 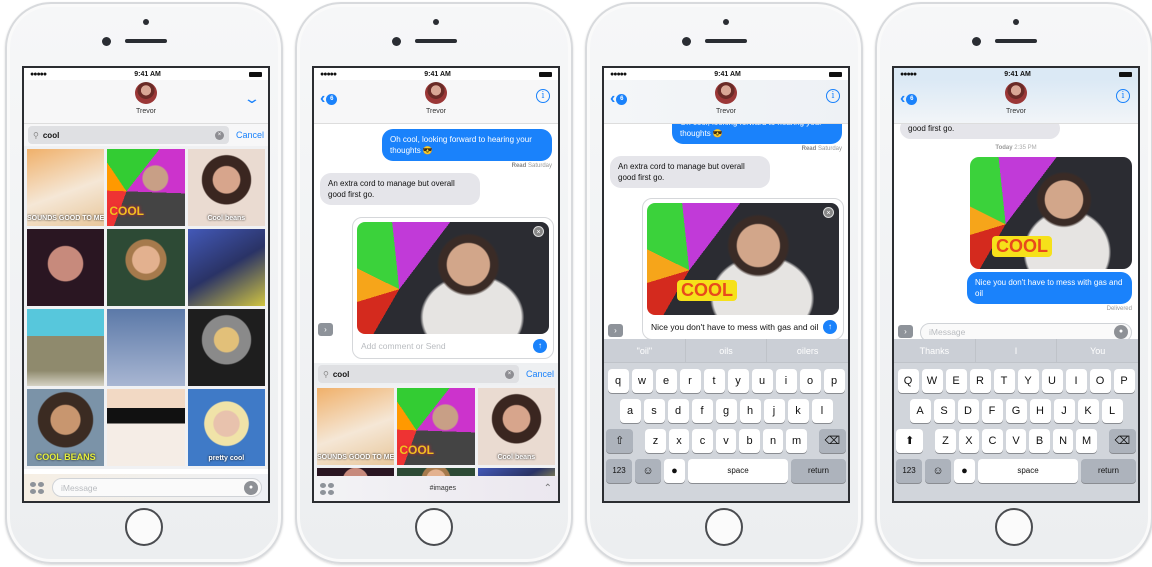 What do you see at coordinates (66, 427) in the screenshot?
I see `gif-tile: COOL BEANS` at bounding box center [66, 427].